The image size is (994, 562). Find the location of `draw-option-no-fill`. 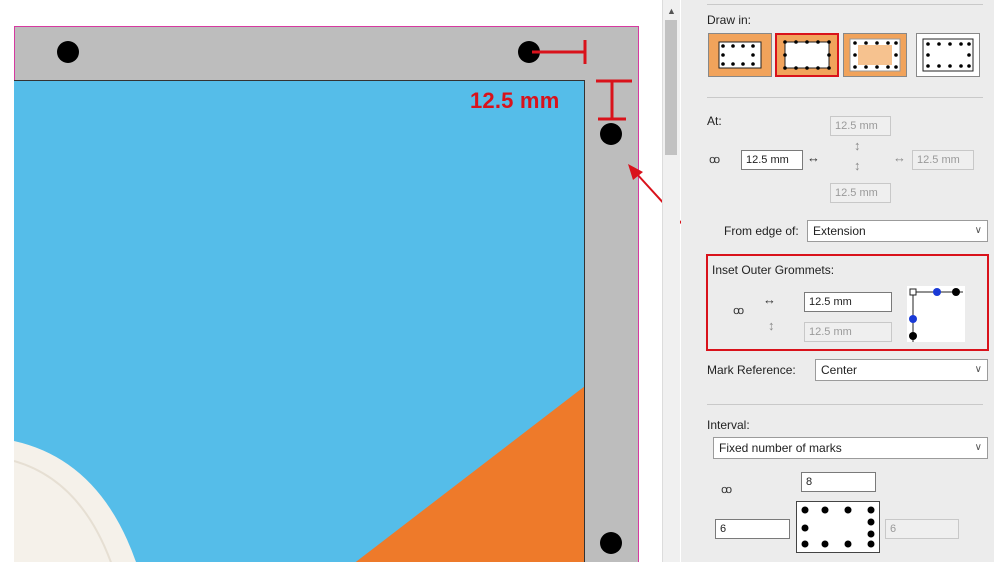

draw-option-no-fill is located at coordinates (948, 55).